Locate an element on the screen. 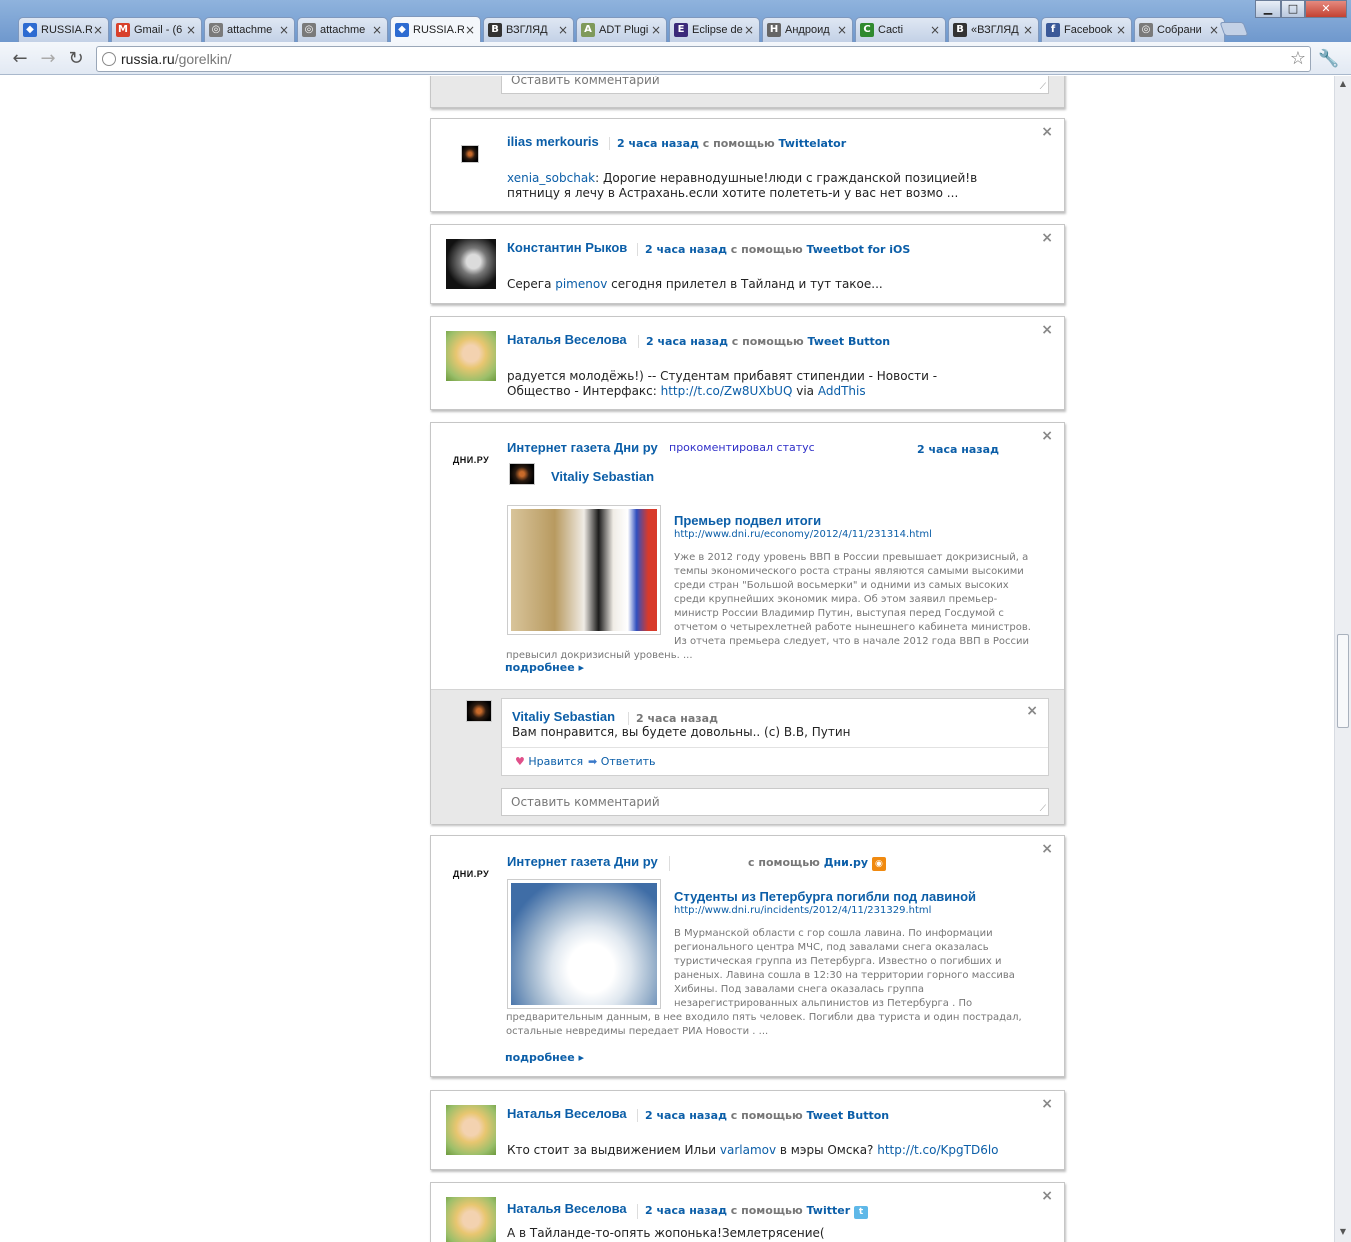 This screenshot has height=1242, width=1351. post-source: Tweetbot for iOS is located at coordinates (859, 249).